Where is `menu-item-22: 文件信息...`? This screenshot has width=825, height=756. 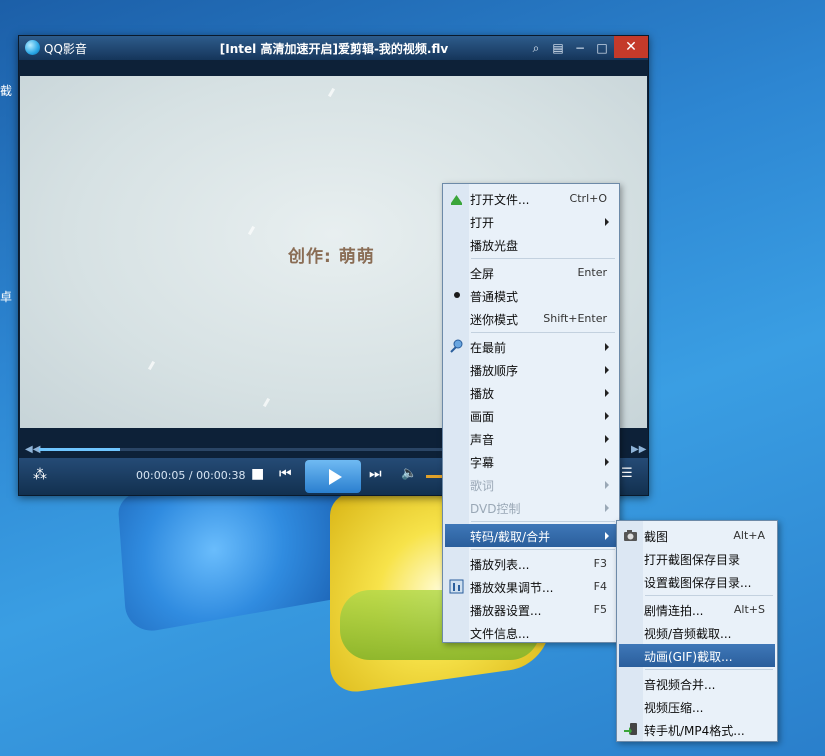
menu-item-22: 文件信息... is located at coordinates (531, 632).